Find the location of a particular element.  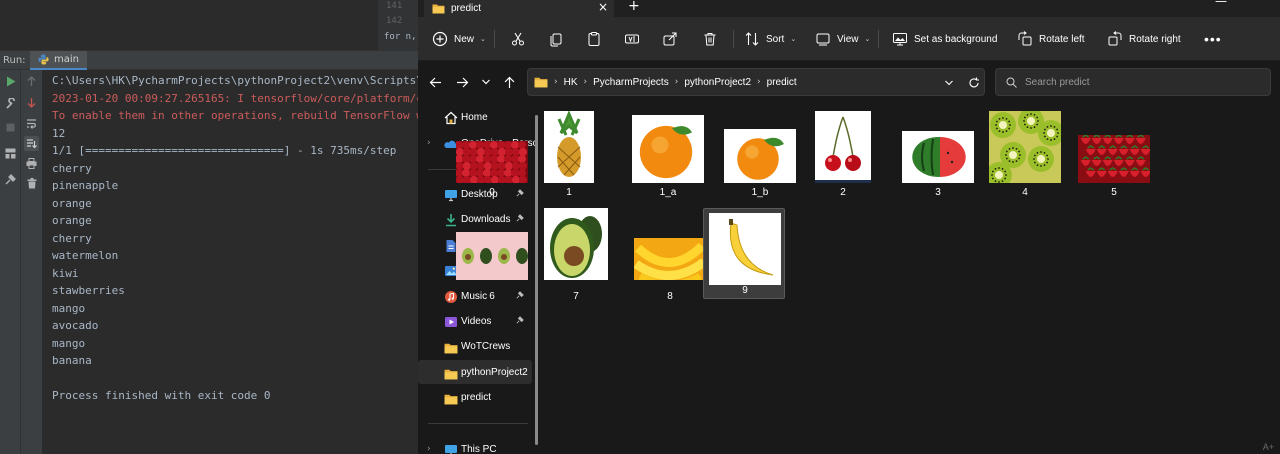

tab-predict: predict × is located at coordinates (519, 8).